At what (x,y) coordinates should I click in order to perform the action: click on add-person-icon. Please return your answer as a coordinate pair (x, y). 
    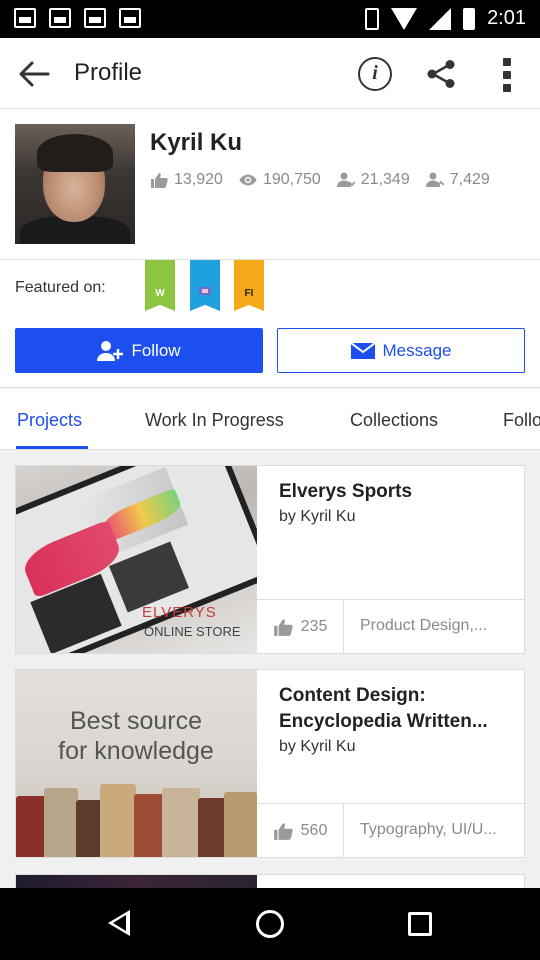
    Looking at the image, I should click on (110, 350).